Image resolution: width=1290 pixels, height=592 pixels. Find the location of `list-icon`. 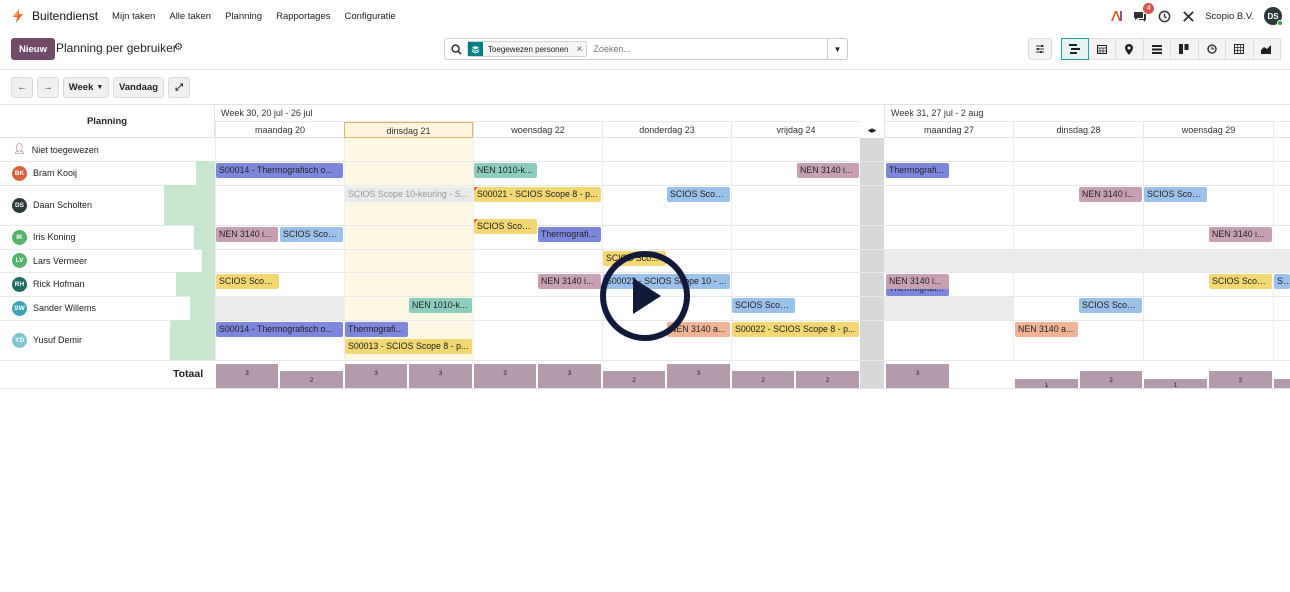

list-icon is located at coordinates (1156, 49).